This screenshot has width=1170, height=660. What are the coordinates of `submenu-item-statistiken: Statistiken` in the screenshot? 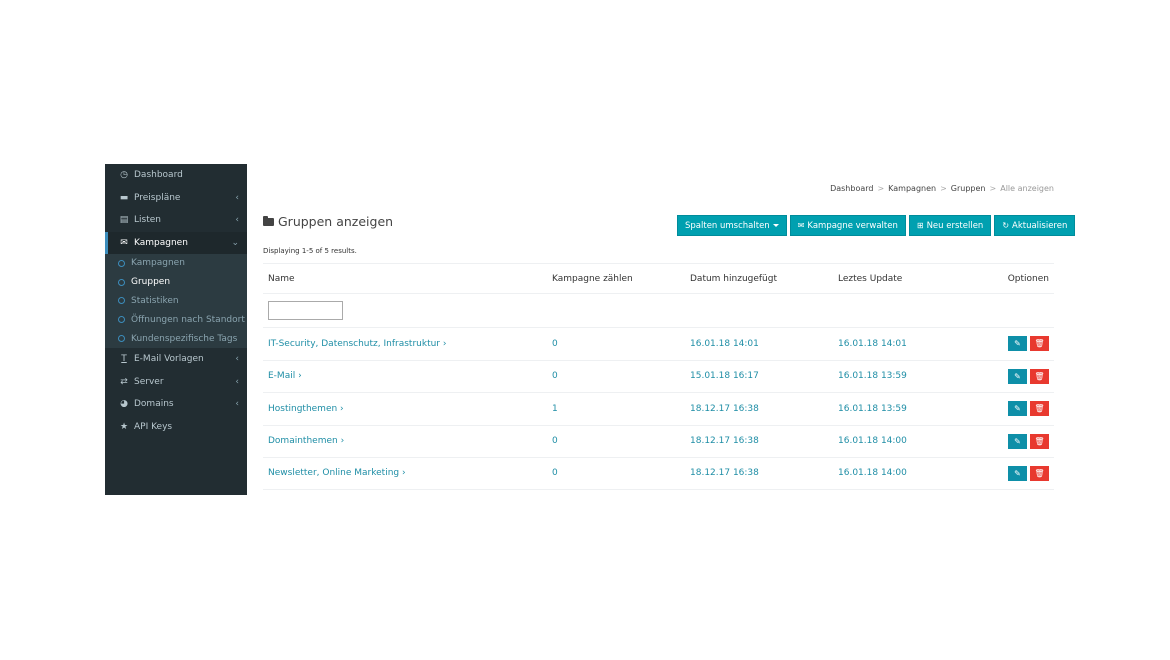 It's located at (176, 301).